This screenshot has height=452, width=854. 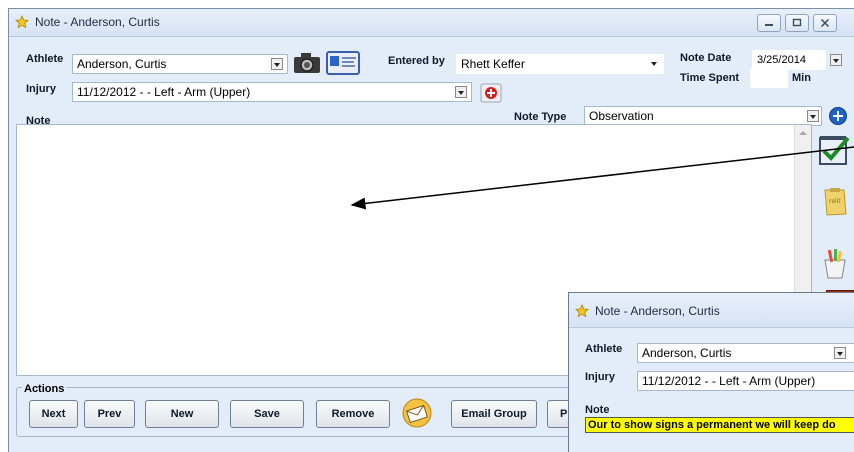 I want to click on notepad-icon: relit, so click(x=835, y=202).